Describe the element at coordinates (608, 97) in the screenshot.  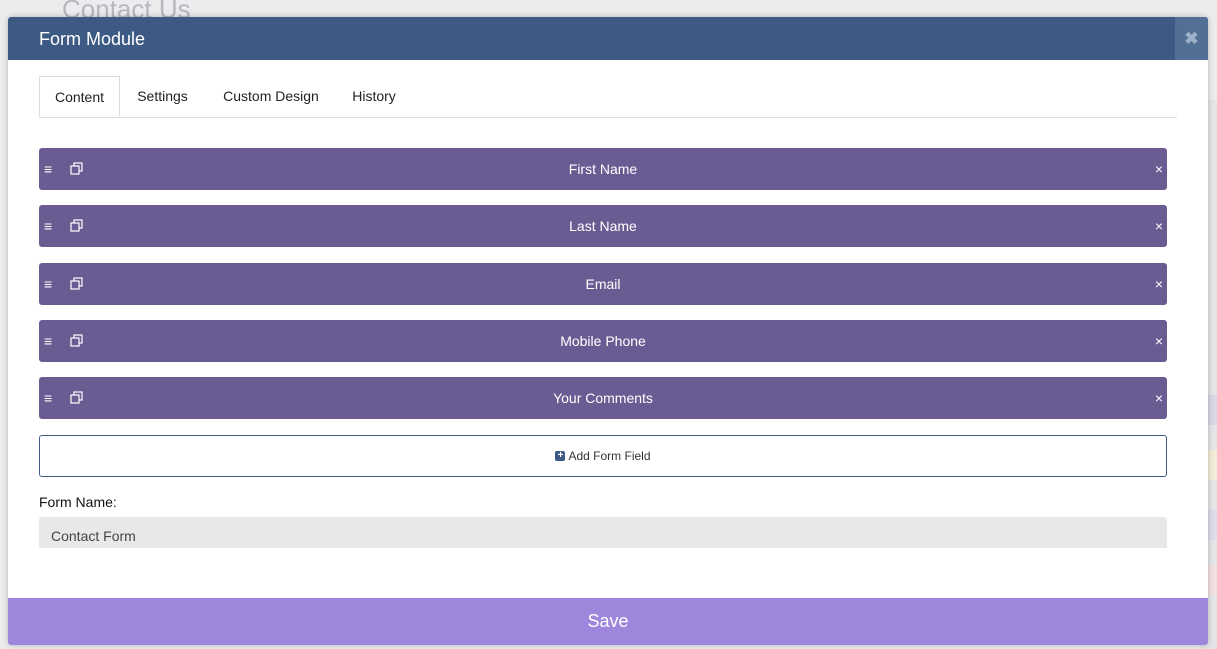
I see `tab-bar: Content Settings Custom Design History` at that location.